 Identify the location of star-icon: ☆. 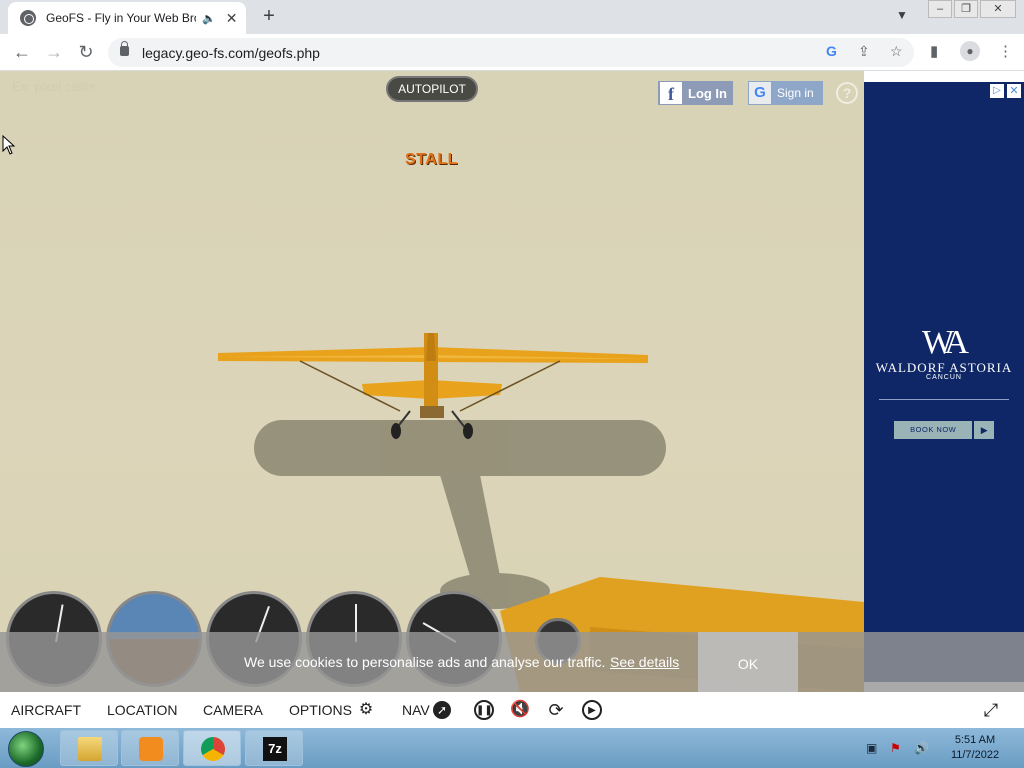
(896, 51).